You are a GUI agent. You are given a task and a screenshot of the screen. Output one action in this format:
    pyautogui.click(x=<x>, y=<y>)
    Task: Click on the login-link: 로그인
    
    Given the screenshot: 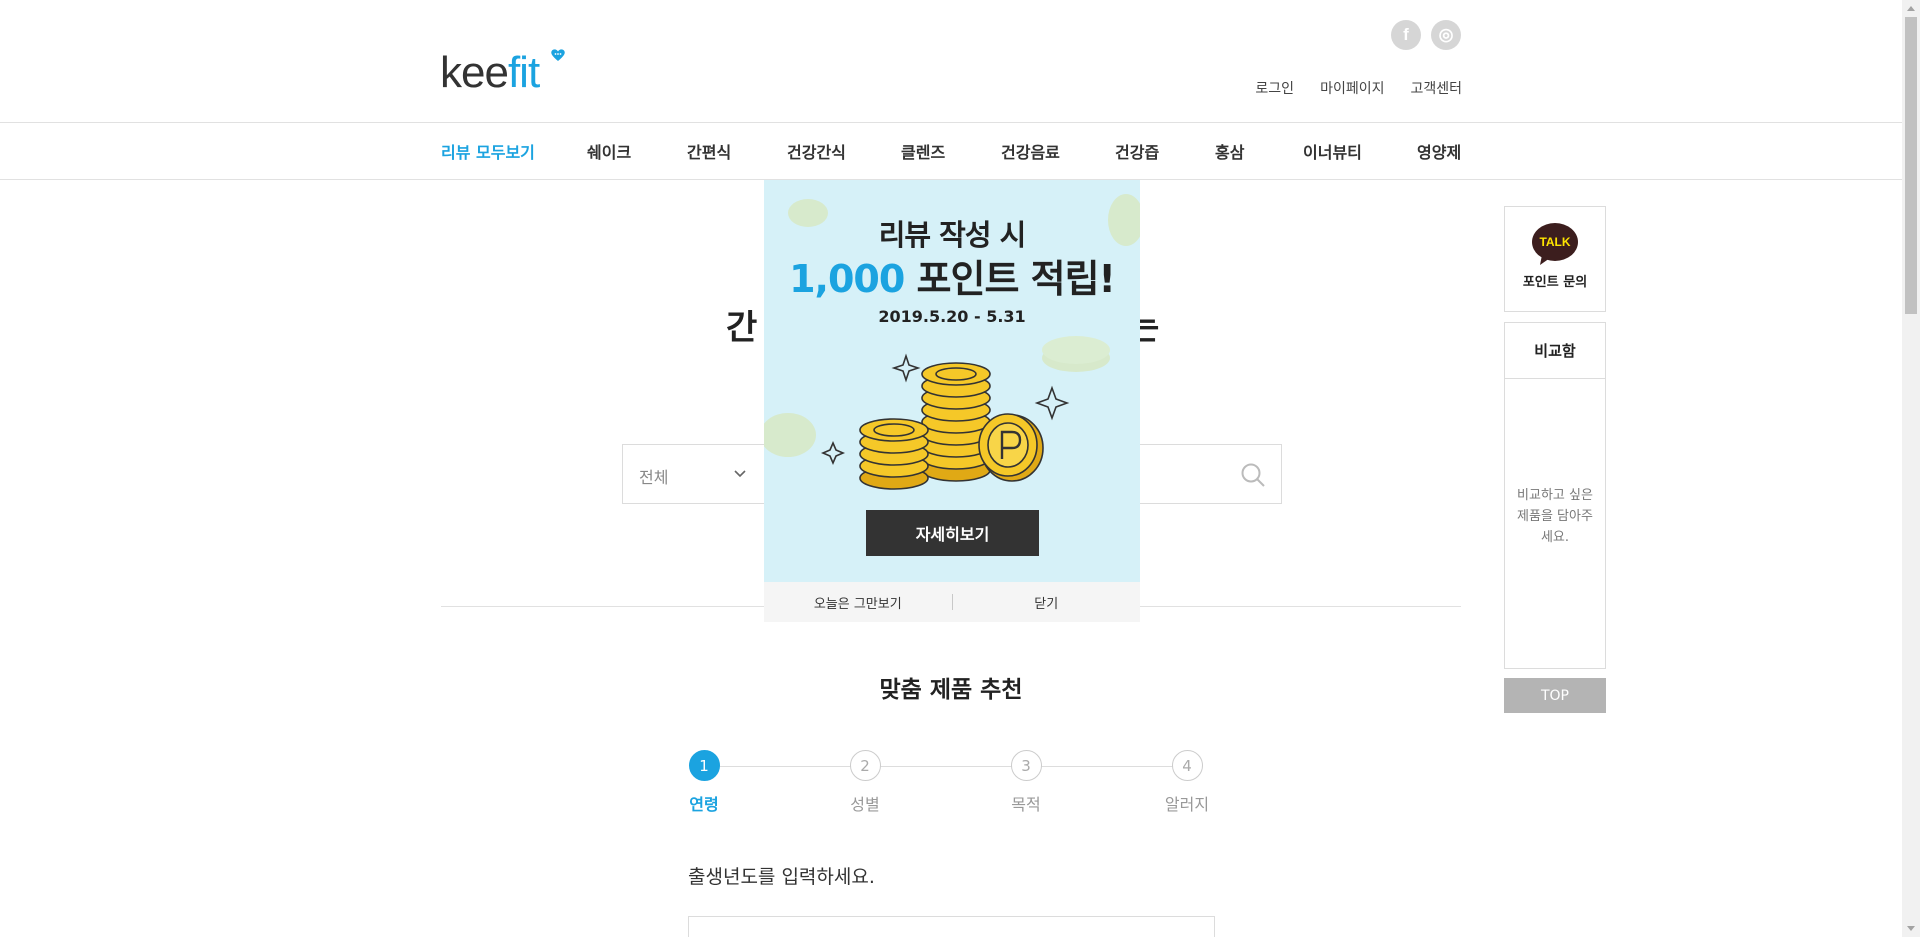 What is the action you would take?
    pyautogui.click(x=1274, y=88)
    